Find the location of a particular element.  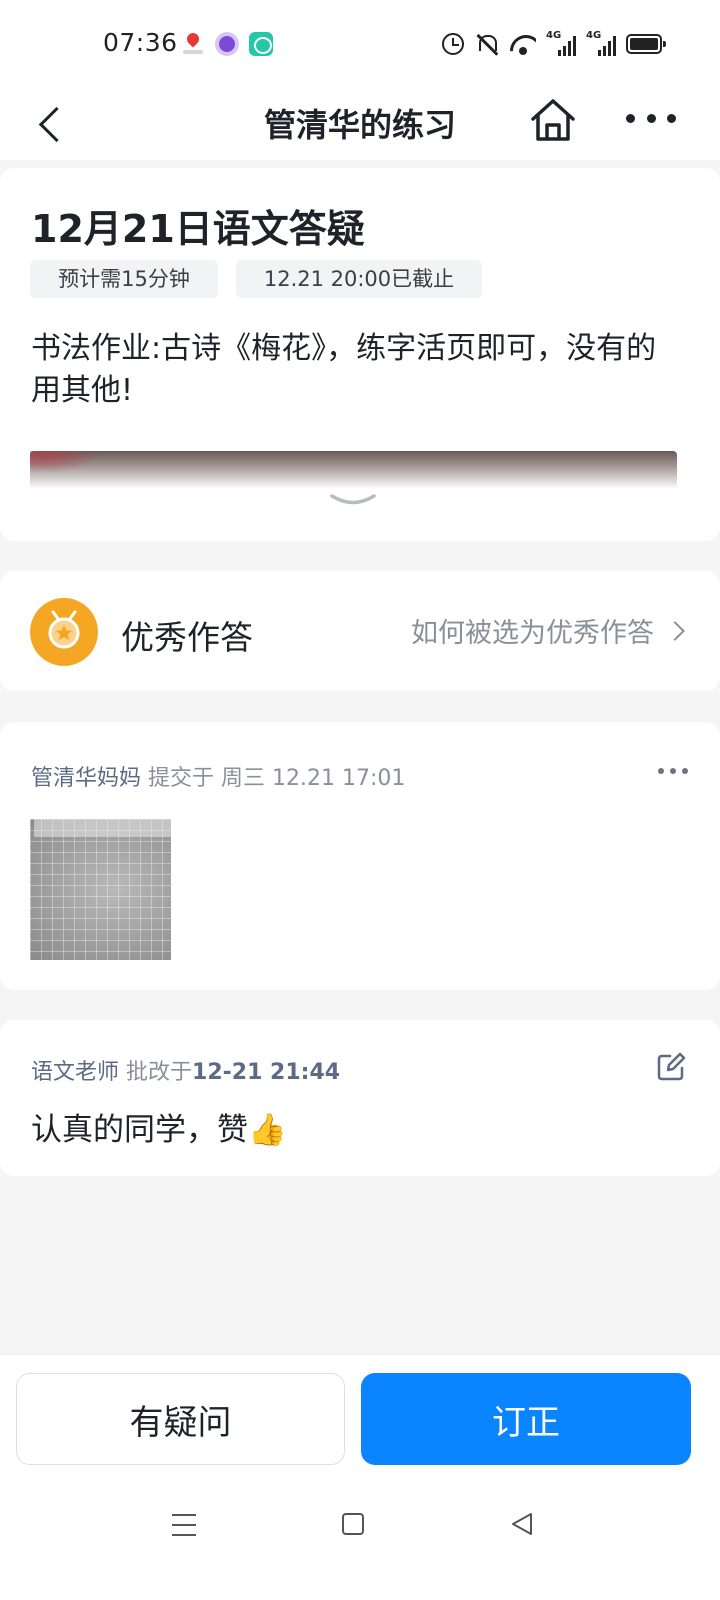

how-to-be-selected-text: 如何被选为优秀作答 is located at coordinates (532, 633).